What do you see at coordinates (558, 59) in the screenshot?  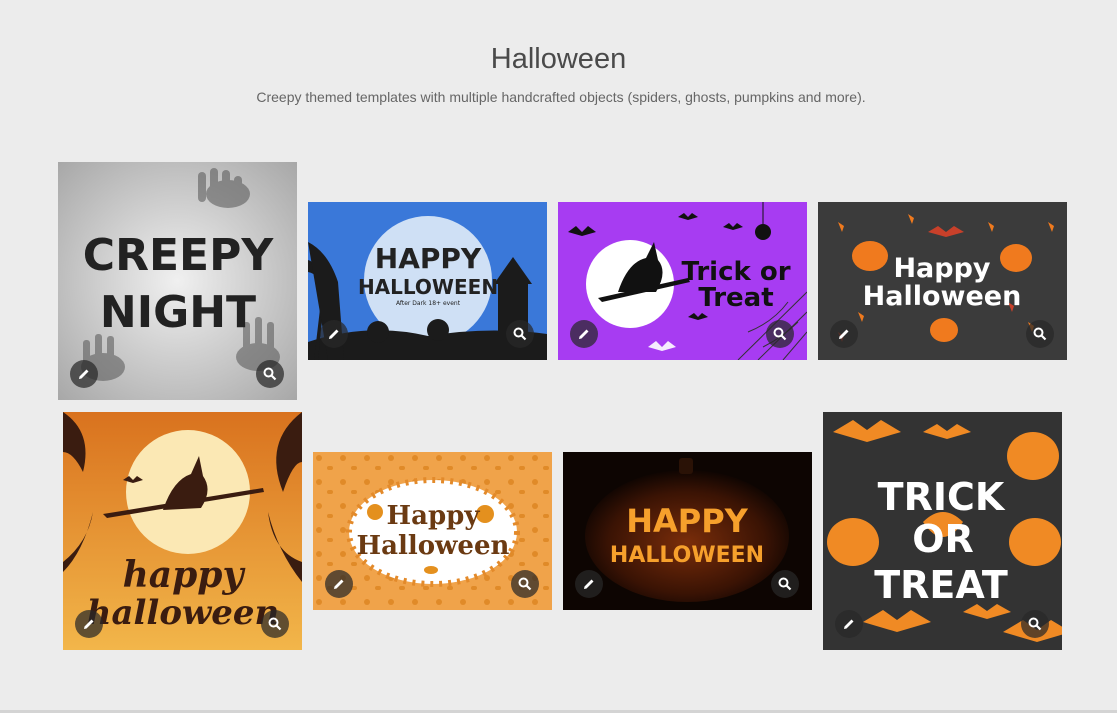 I see `page-title: Halloween` at bounding box center [558, 59].